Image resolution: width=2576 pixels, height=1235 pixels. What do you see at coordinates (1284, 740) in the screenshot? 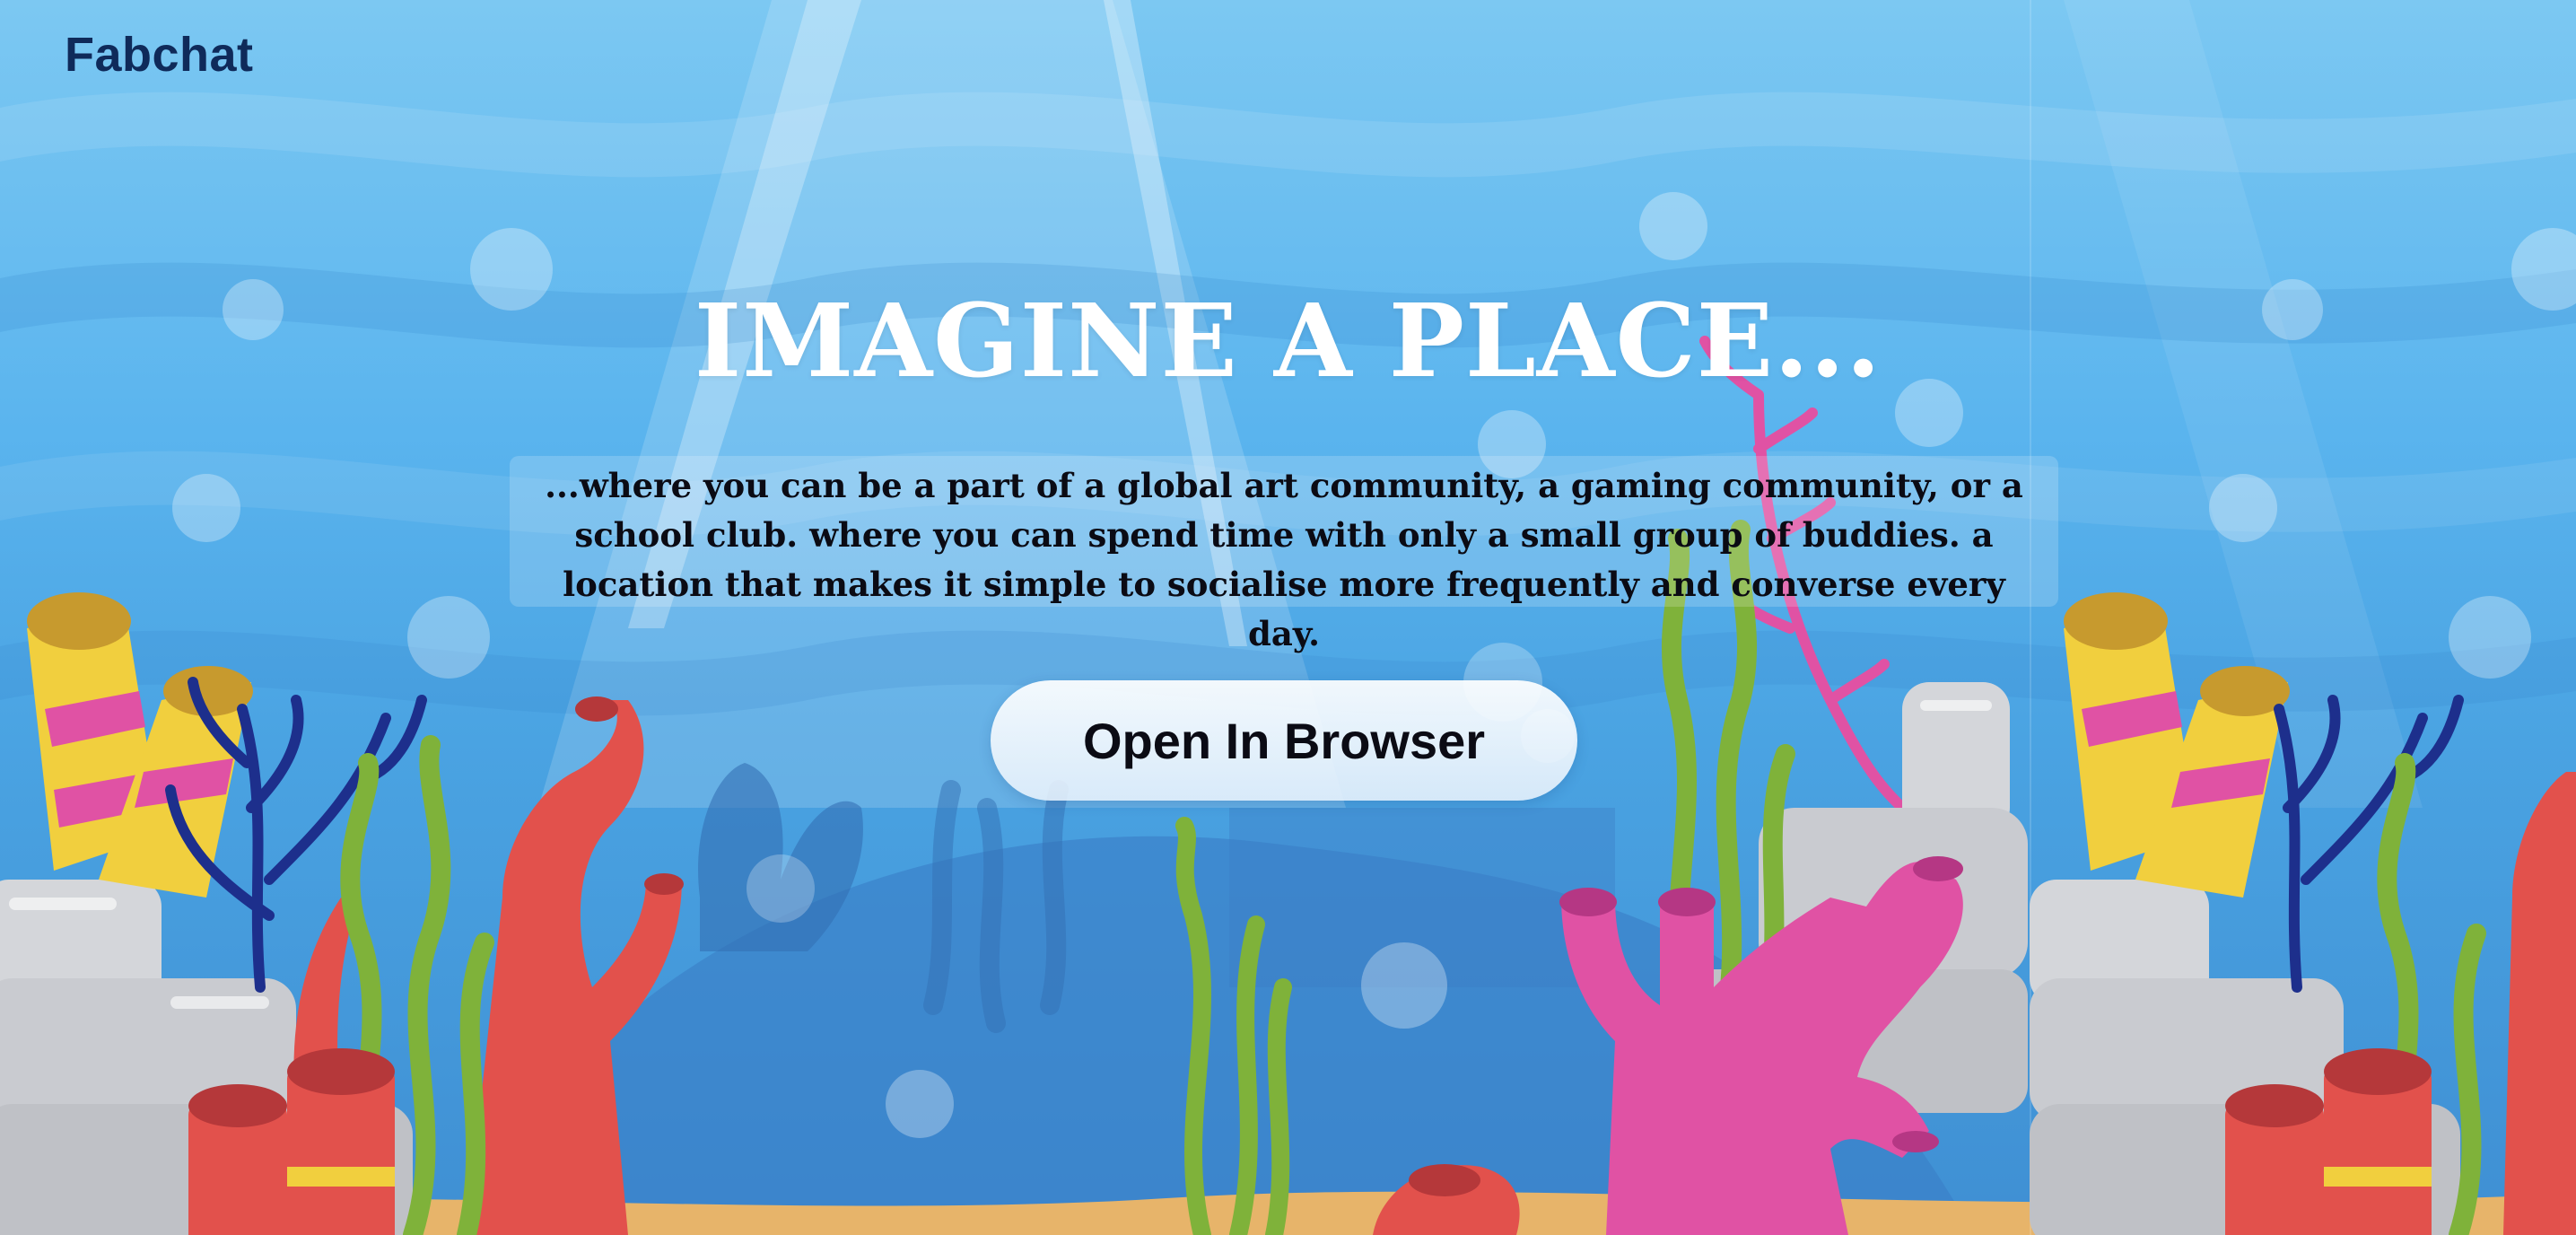
I see `open-in-browser-button: Open In Browser` at bounding box center [1284, 740].